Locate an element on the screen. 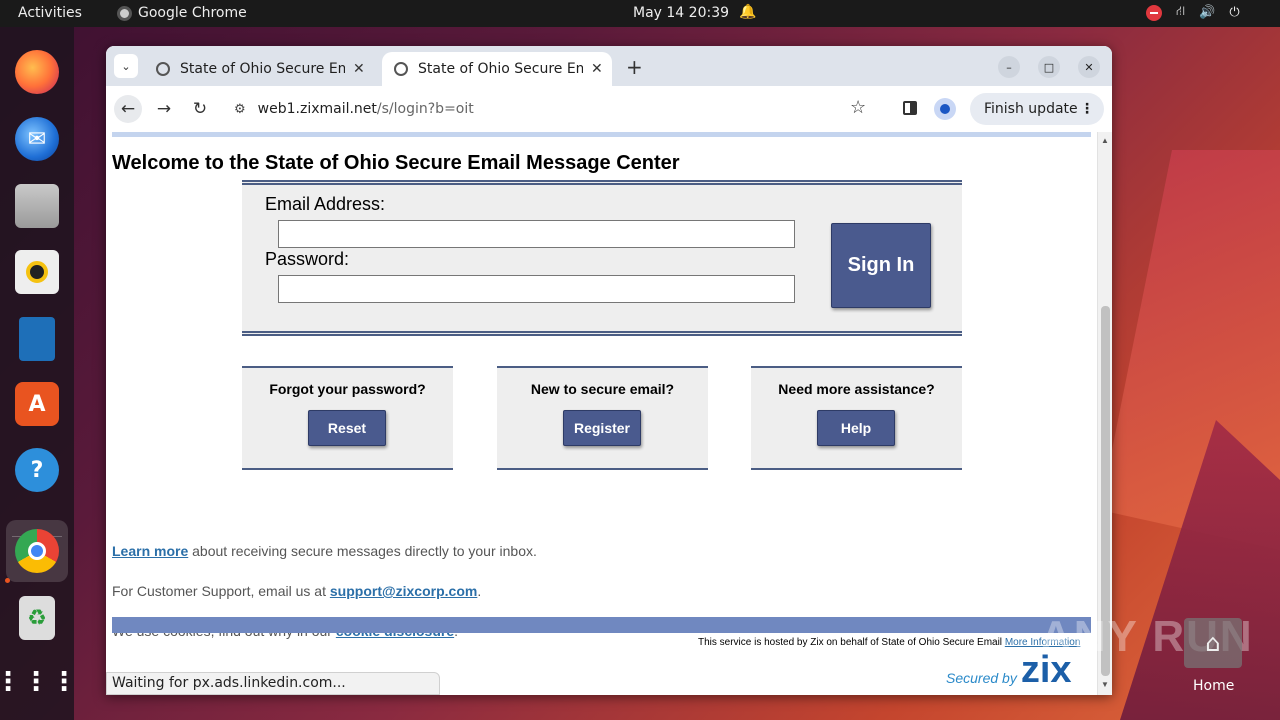  header-rule is located at coordinates (601, 134).